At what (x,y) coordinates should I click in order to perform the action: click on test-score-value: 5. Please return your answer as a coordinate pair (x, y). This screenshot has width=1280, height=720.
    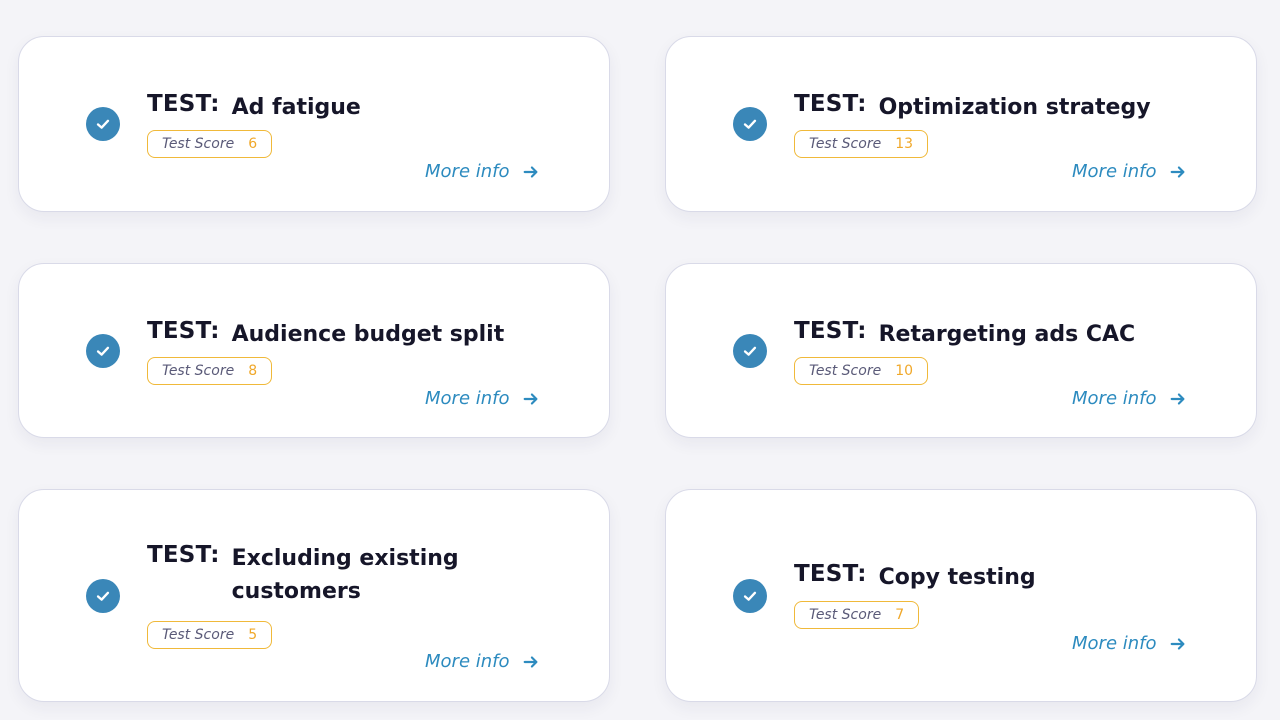
    Looking at the image, I should click on (253, 635).